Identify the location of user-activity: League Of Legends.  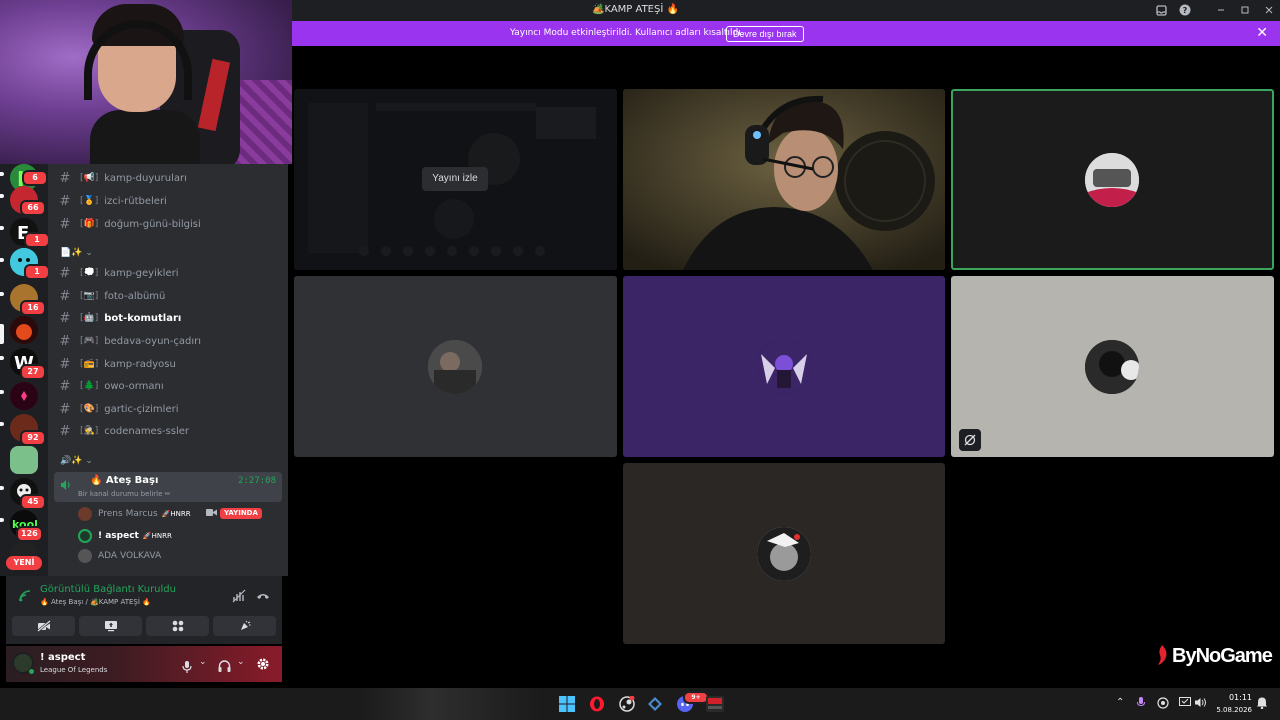
(74, 670).